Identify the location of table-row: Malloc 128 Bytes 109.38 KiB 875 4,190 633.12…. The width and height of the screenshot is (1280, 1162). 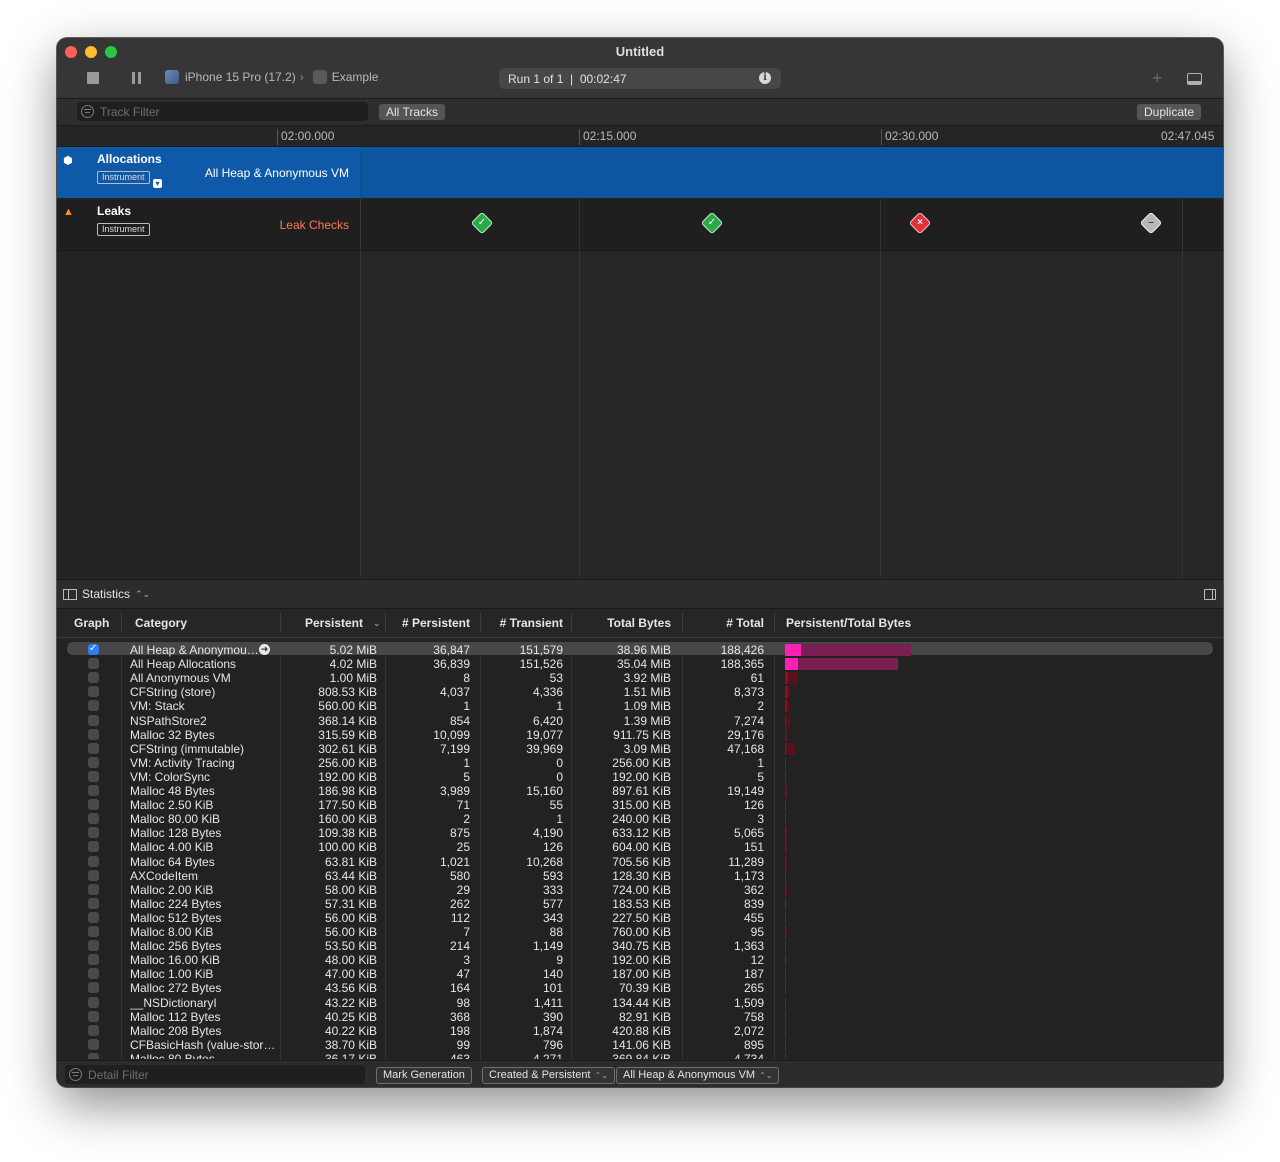
(640, 833).